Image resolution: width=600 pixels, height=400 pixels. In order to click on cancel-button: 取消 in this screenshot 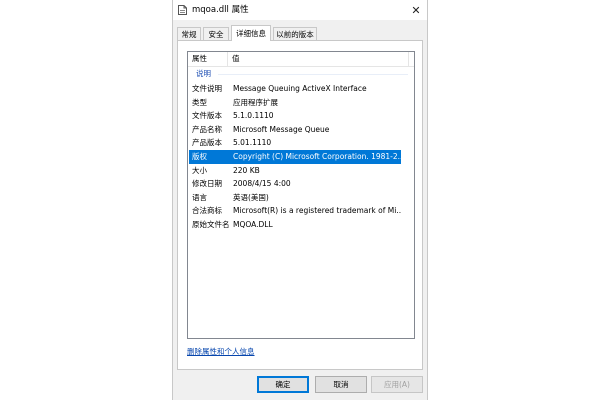, I will do `click(341, 384)`.